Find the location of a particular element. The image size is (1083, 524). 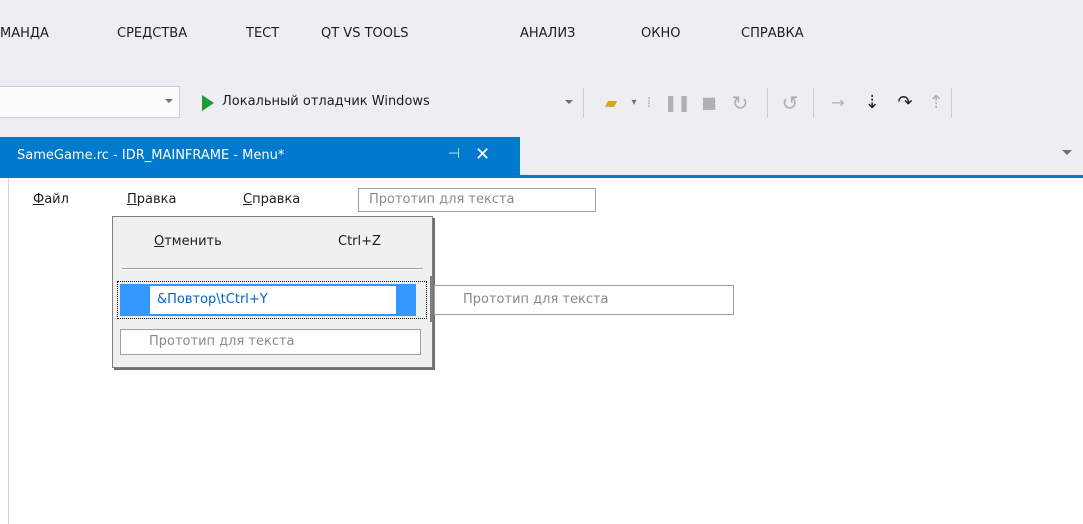

redo-edit-text: &Повтор\tCtrl+Y is located at coordinates (212, 300).